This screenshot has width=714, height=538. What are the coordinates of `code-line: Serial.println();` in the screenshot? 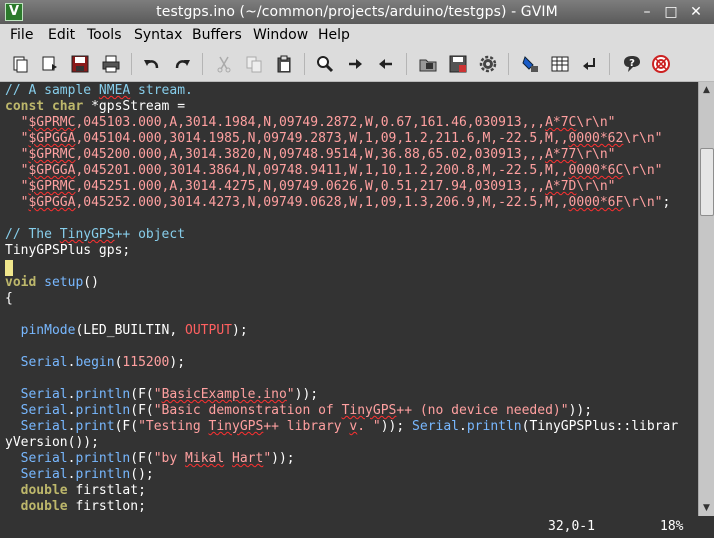 It's located at (87, 474).